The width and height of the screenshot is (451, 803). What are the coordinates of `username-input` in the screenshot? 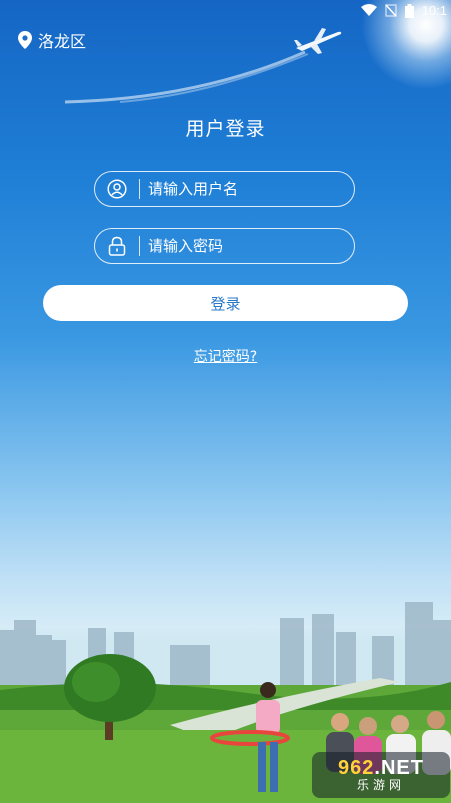 It's located at (243, 189).